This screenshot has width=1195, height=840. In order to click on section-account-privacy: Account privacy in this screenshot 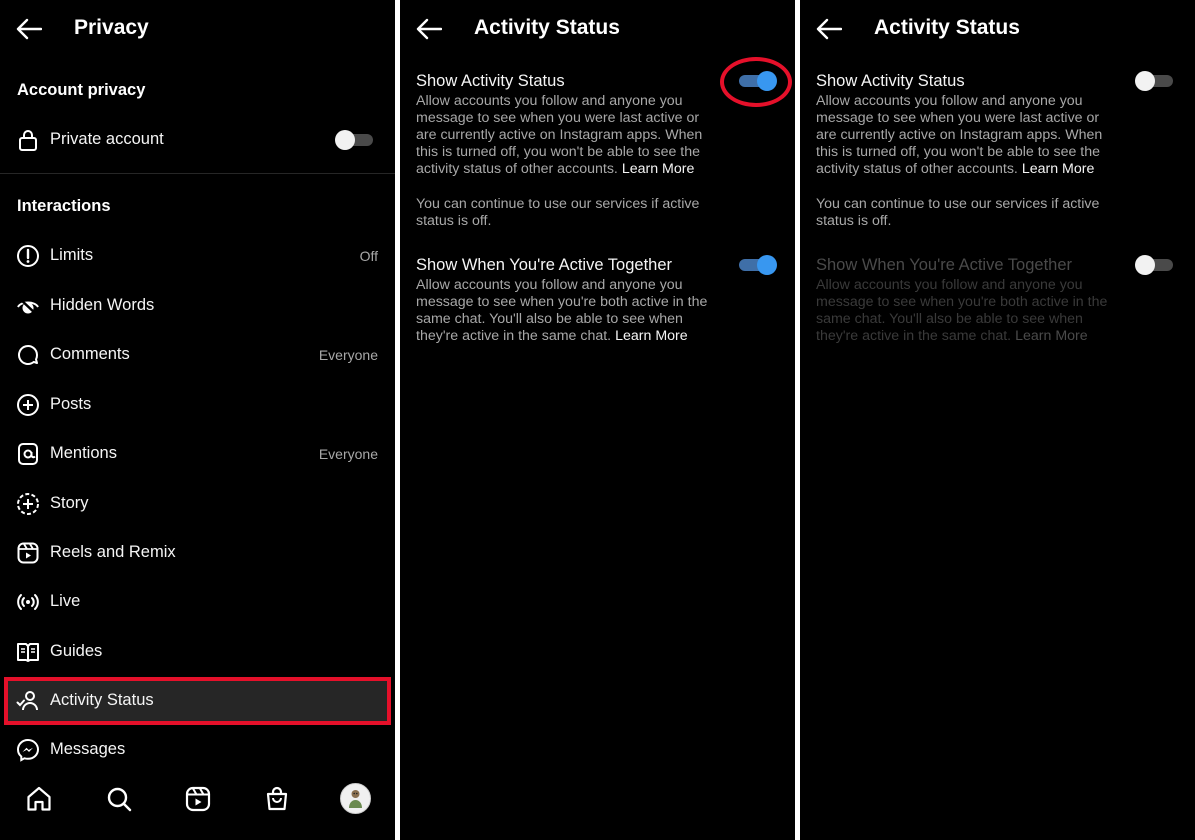, I will do `click(81, 90)`.